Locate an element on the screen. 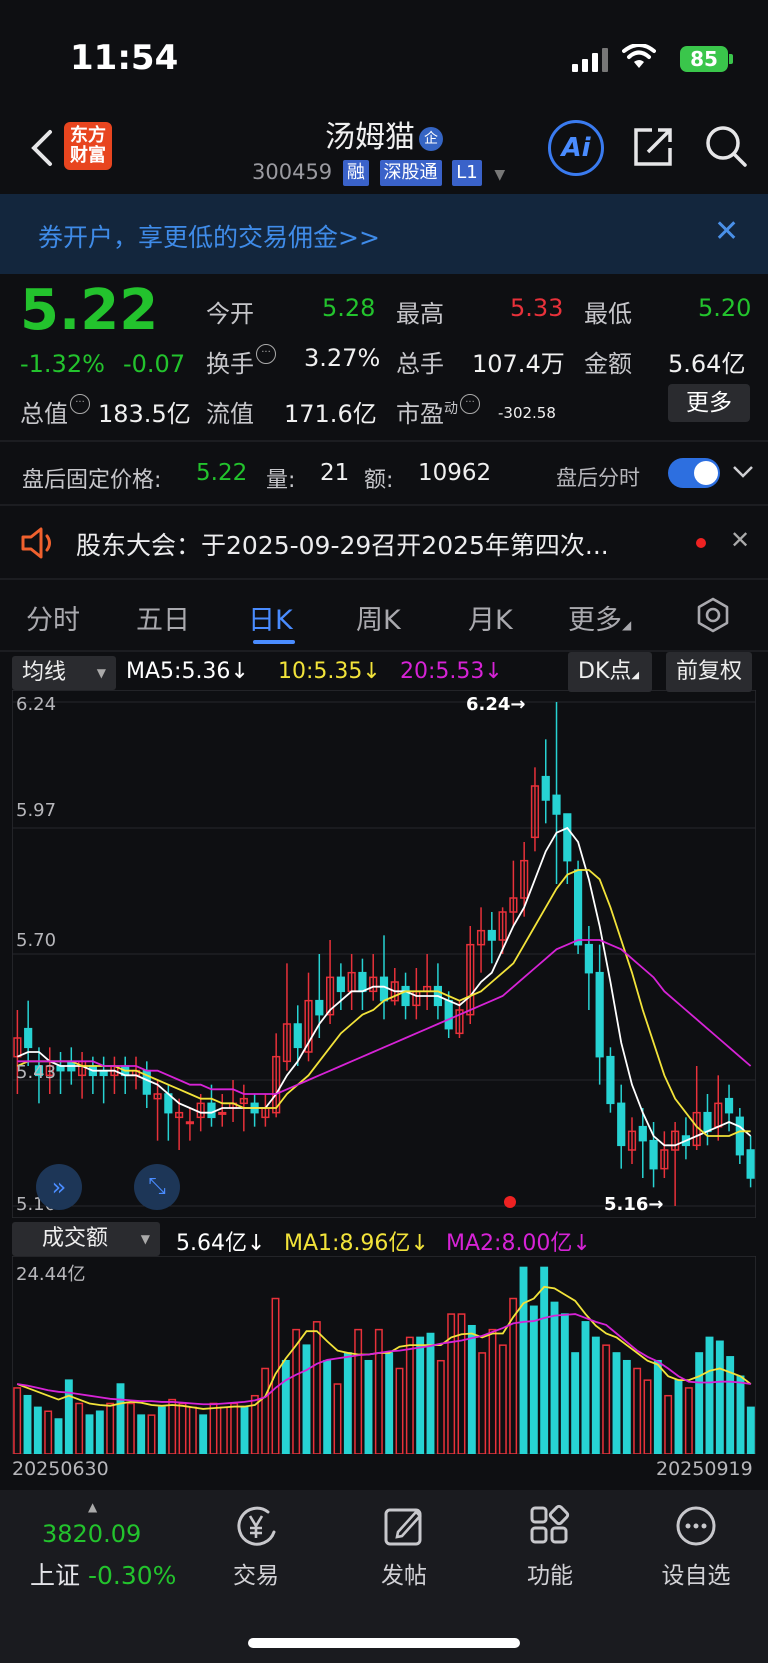 This screenshot has height=1663, width=768. volume-chart is located at coordinates (384, 1355).